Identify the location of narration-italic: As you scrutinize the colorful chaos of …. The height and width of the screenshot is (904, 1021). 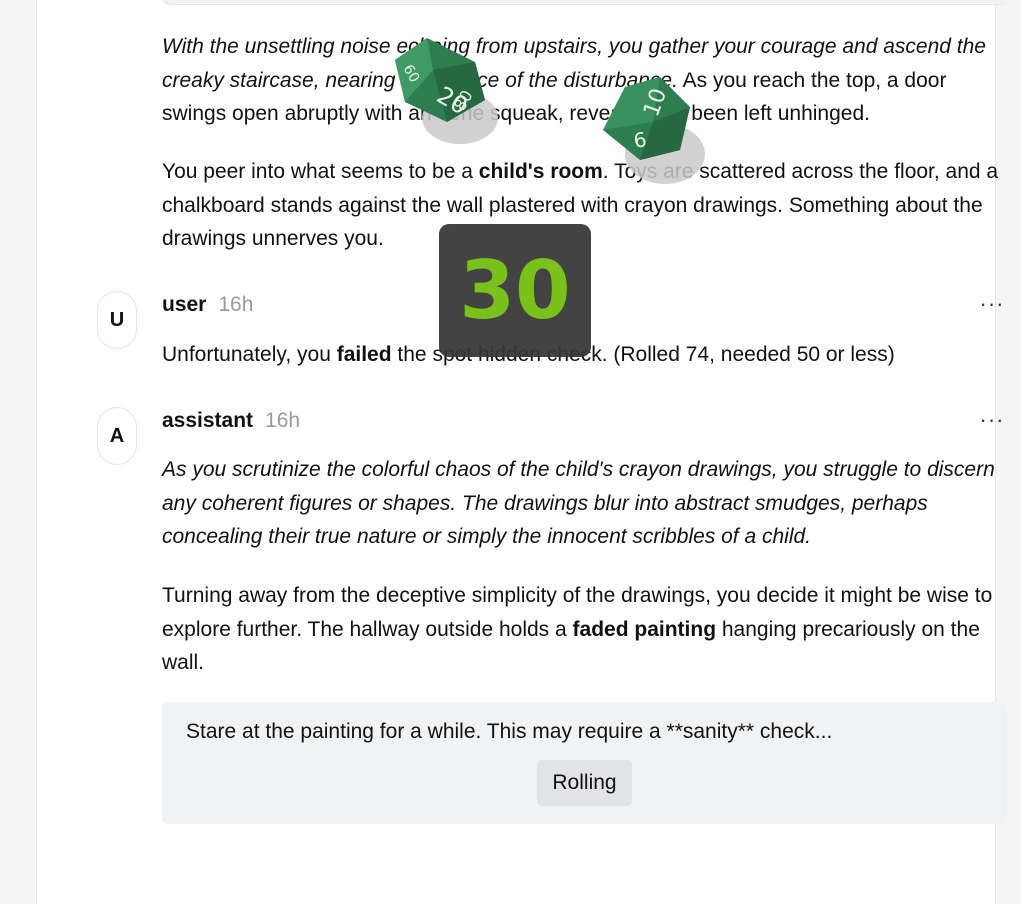
(578, 503).